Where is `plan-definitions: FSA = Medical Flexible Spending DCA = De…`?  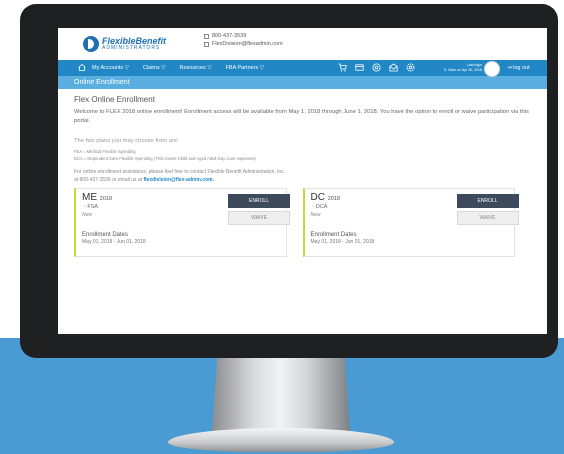
plan-definitions: FSA = Medical Flexible Spending DCA = De… is located at coordinates (302, 155).